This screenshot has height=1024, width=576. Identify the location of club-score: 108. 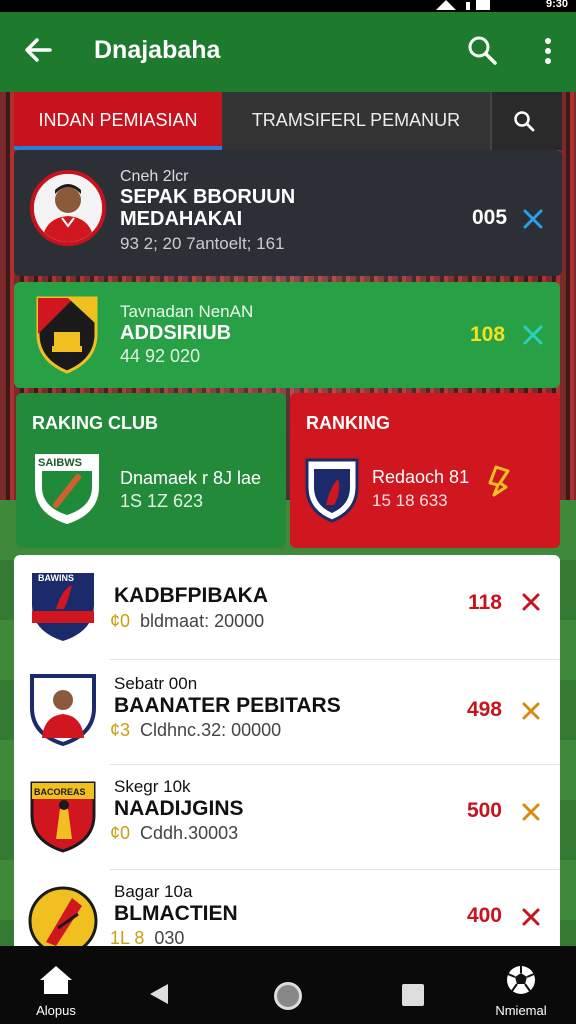
(488, 334).